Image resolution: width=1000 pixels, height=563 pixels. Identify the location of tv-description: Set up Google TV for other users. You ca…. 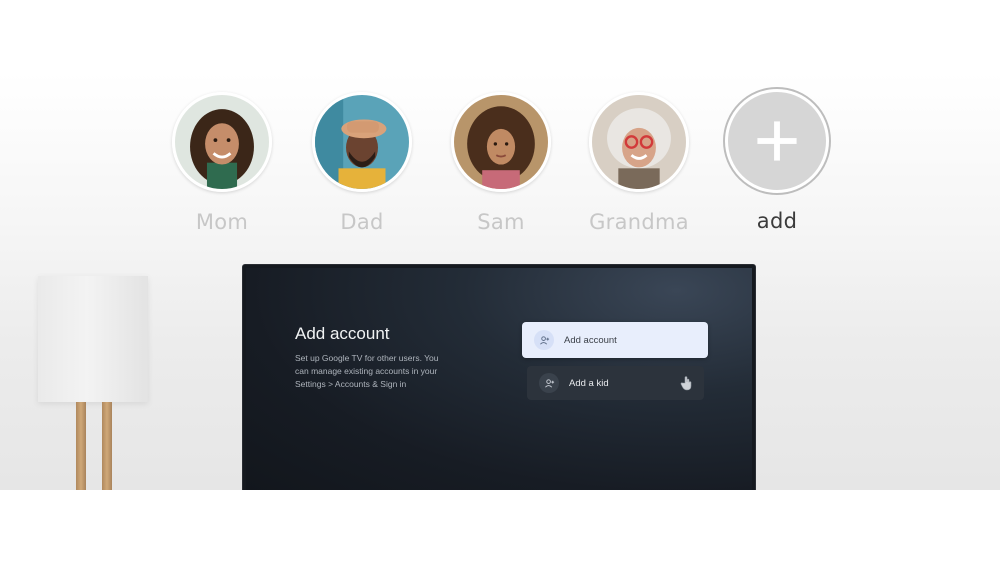
(367, 371).